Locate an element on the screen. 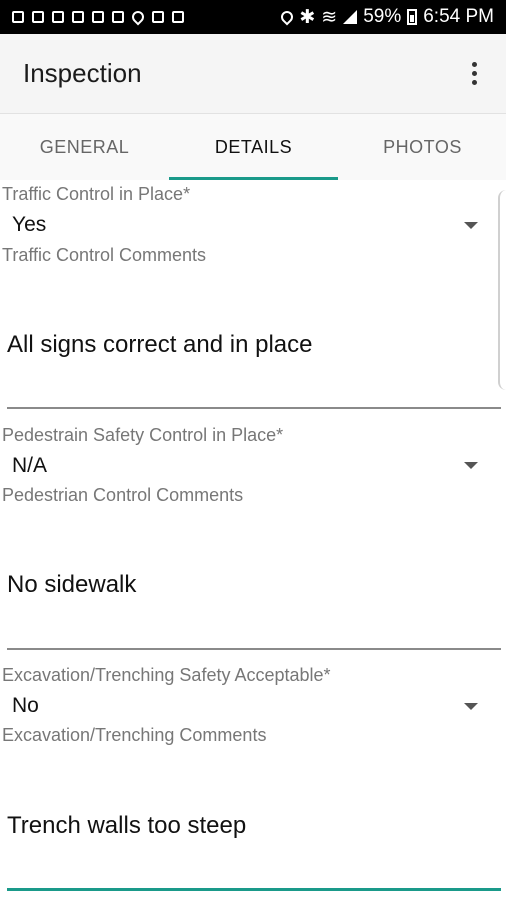 This screenshot has width=506, height=900. overflow-menu-icon is located at coordinates (474, 74).